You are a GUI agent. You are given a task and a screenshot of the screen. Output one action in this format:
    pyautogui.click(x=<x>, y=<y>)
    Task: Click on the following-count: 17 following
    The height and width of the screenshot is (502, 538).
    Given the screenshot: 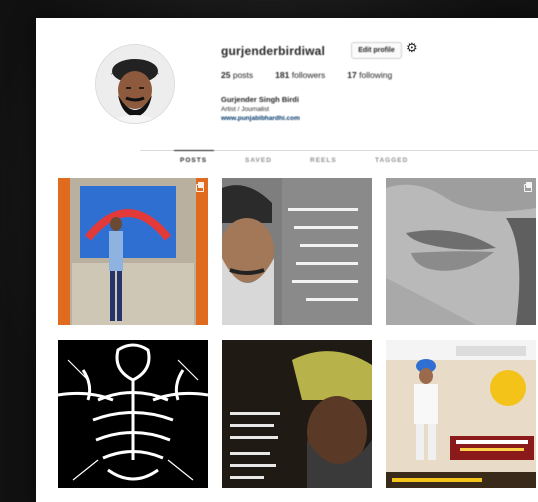 What is the action you would take?
    pyautogui.click(x=369, y=75)
    